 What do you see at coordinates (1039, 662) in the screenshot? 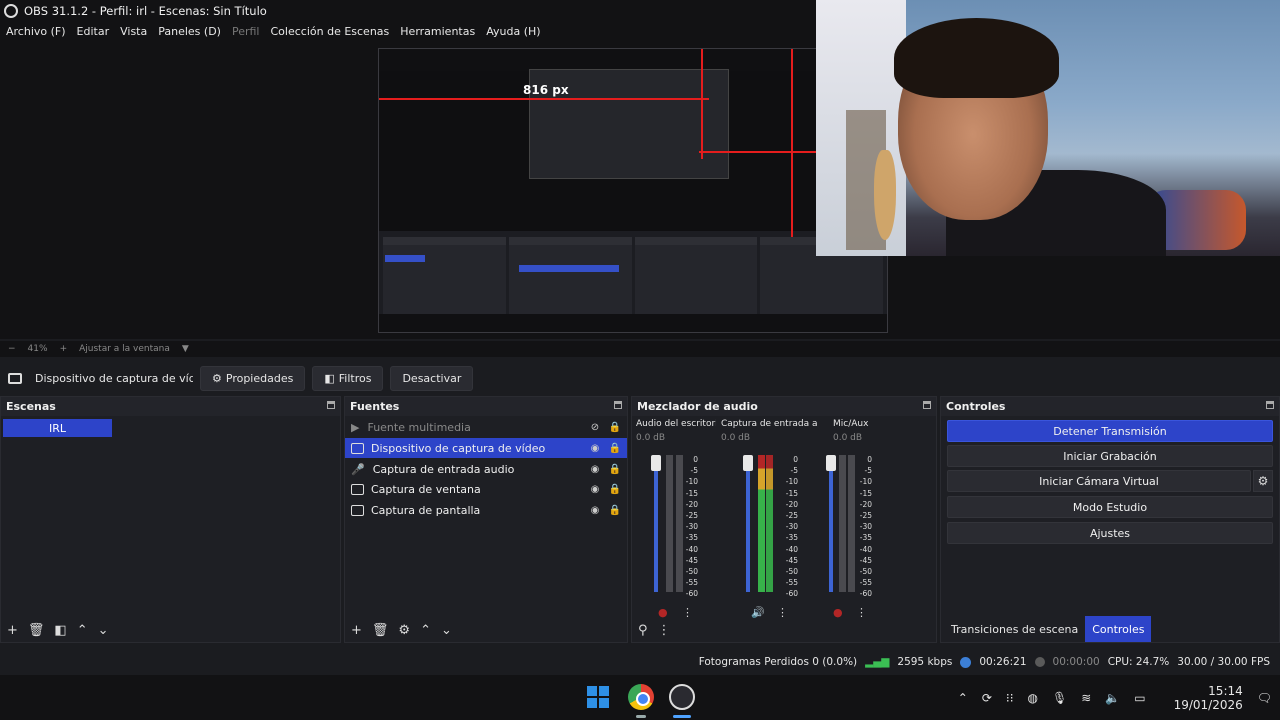
I see `recording-icon` at bounding box center [1039, 662].